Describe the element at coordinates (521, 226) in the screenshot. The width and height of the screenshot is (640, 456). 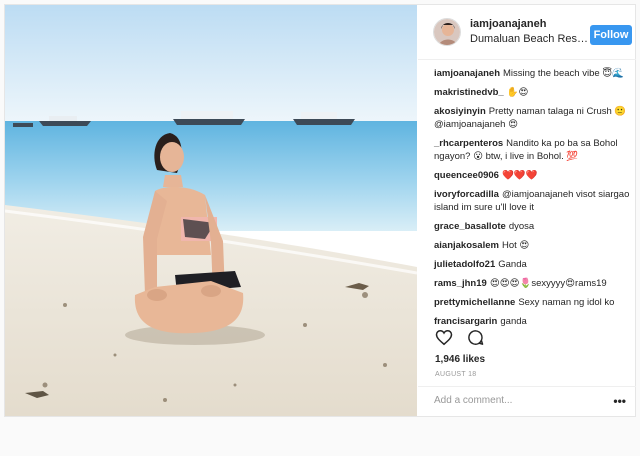
I see `comment-text: dyosa` at that location.